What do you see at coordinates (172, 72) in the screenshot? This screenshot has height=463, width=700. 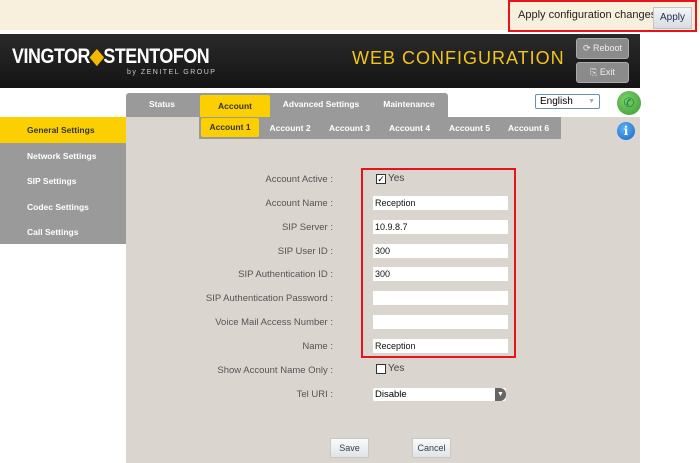 I see `logo-subtitle: by ZENITEL GROUP` at bounding box center [172, 72].